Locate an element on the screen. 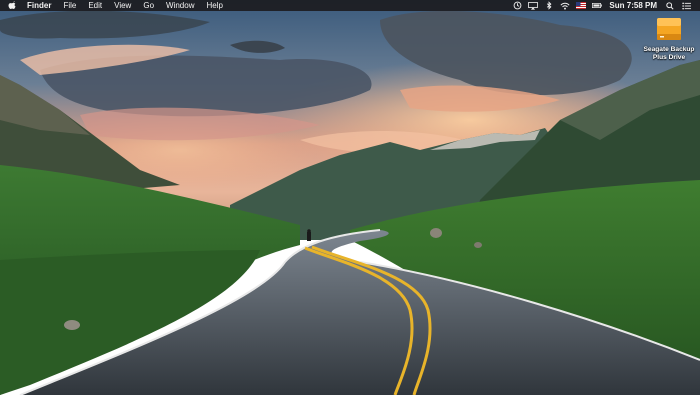  menu-file: File is located at coordinates (69, 5).